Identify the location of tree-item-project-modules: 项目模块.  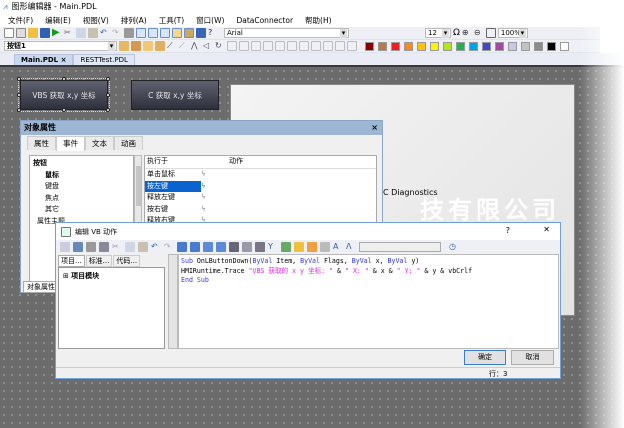
(85, 276).